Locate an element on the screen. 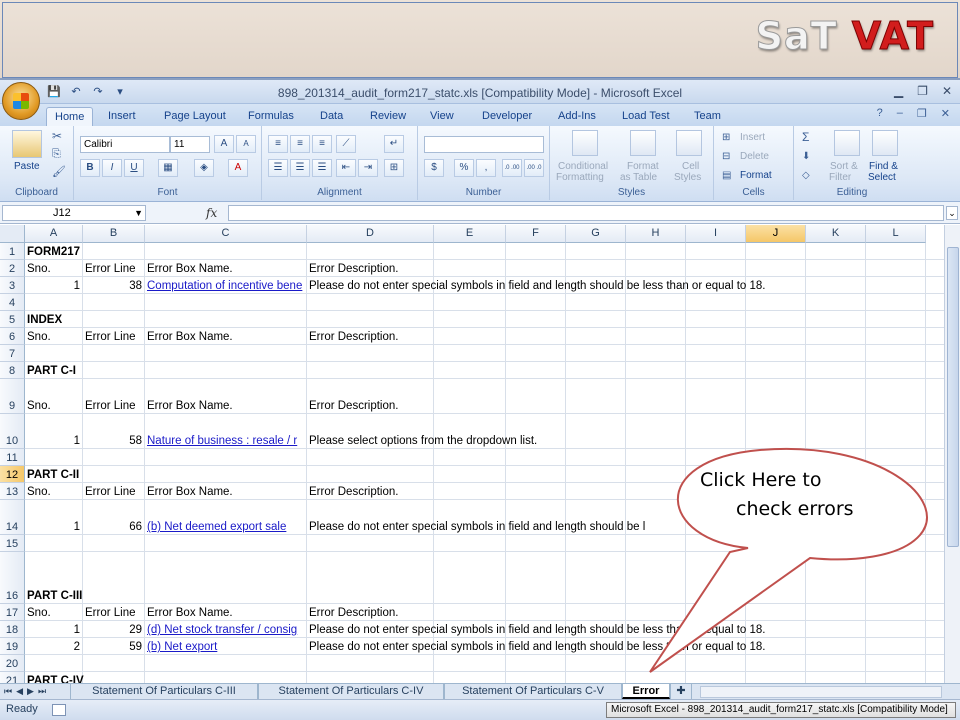 The height and width of the screenshot is (720, 960). sort-filter-icon is located at coordinates (847, 143).